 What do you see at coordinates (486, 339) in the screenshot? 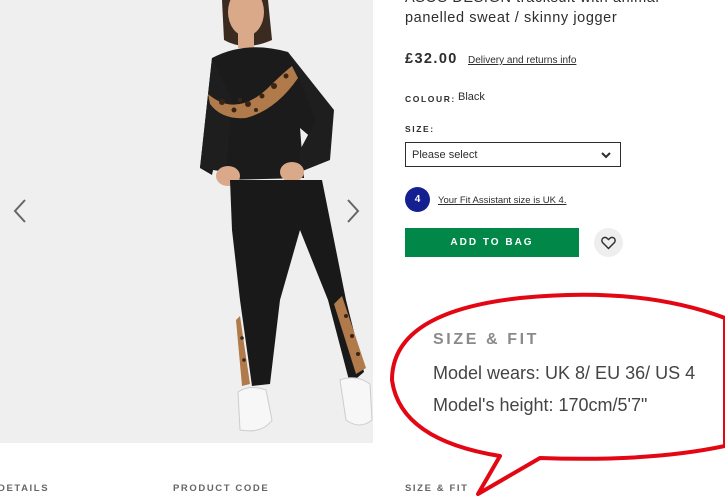
I see `callout-heading: SIZE & FIT` at bounding box center [486, 339].